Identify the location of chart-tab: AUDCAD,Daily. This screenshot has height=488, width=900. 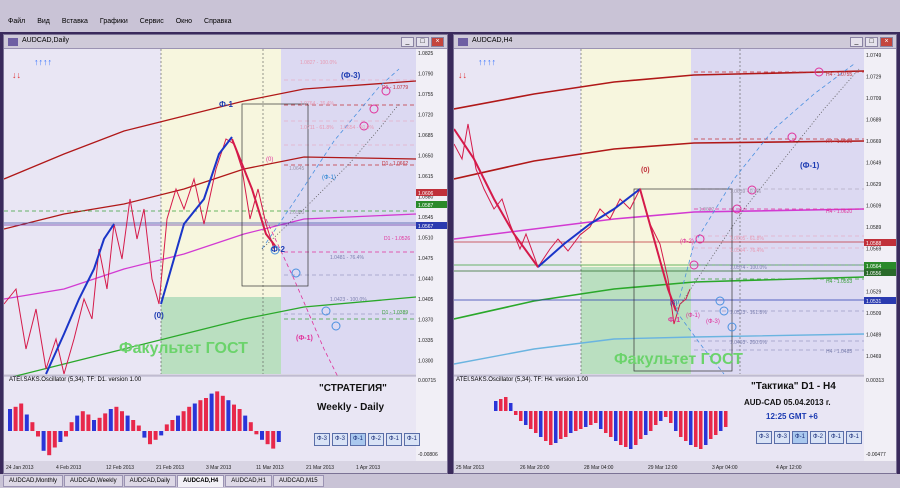
(149, 481).